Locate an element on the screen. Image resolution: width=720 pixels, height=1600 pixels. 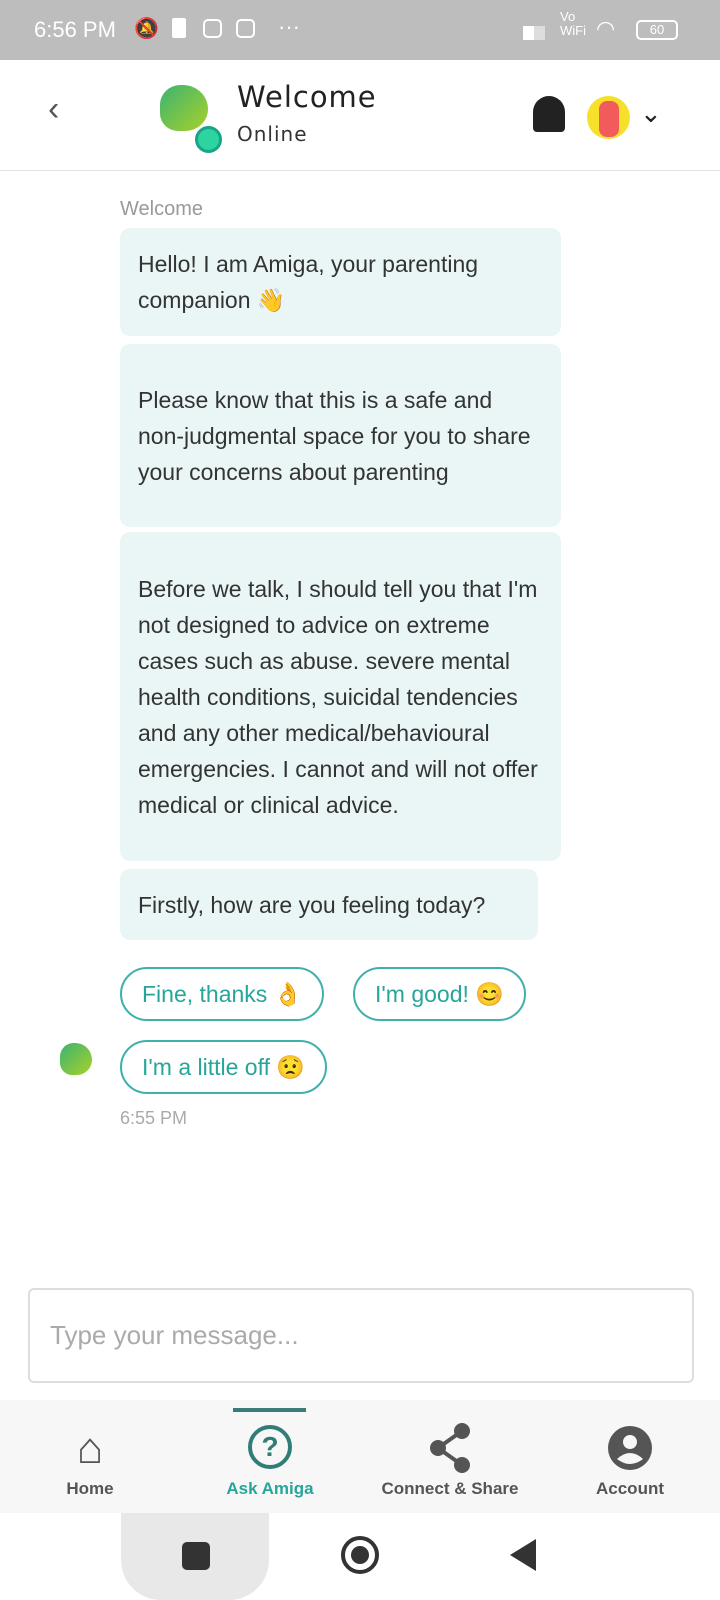
home-button is located at coordinates (360, 1555).